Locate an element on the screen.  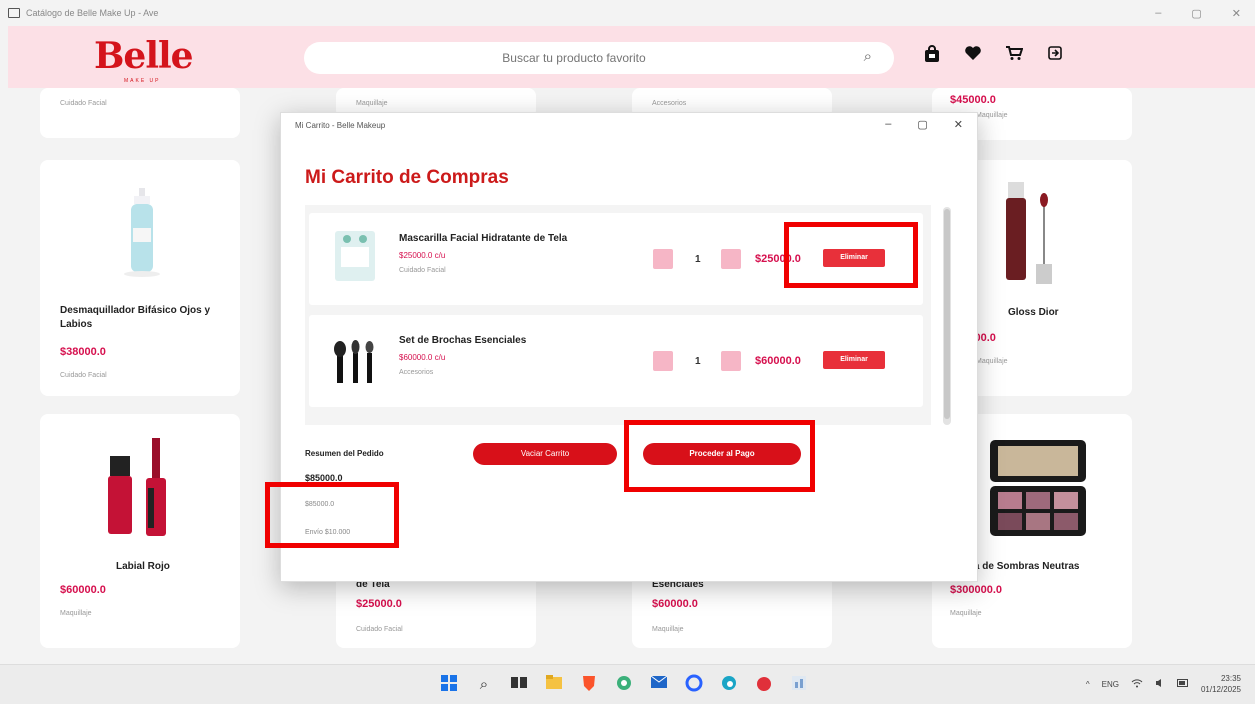
tray-language: ENG is located at coordinates (1110, 684).